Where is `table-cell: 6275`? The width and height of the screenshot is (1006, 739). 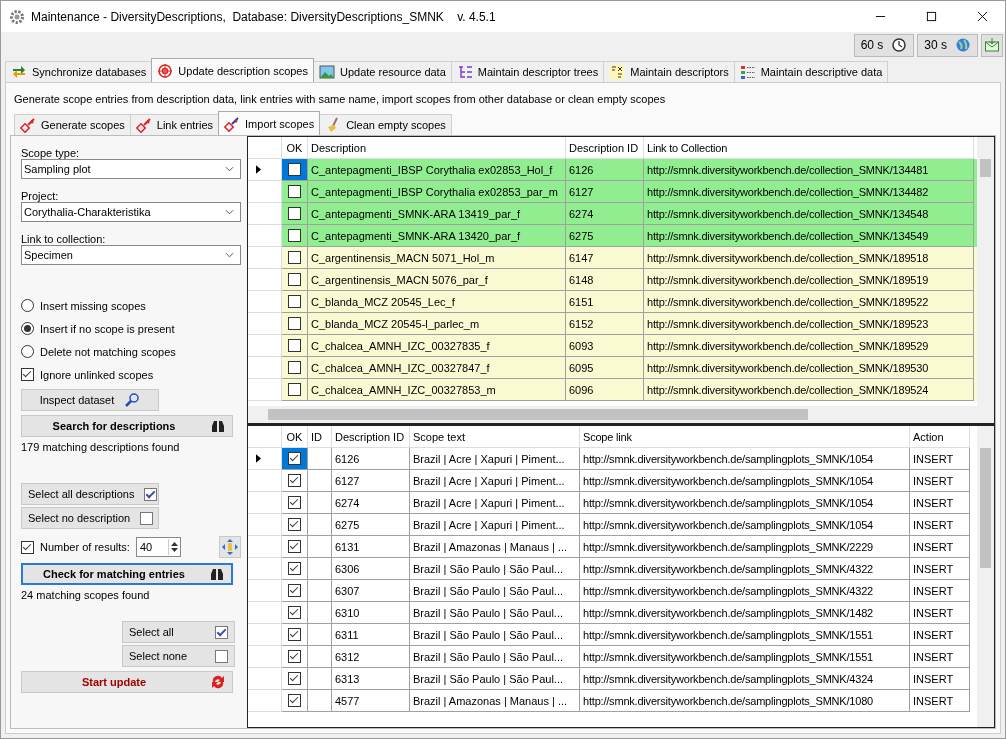
table-cell: 6275 is located at coordinates (371, 525).